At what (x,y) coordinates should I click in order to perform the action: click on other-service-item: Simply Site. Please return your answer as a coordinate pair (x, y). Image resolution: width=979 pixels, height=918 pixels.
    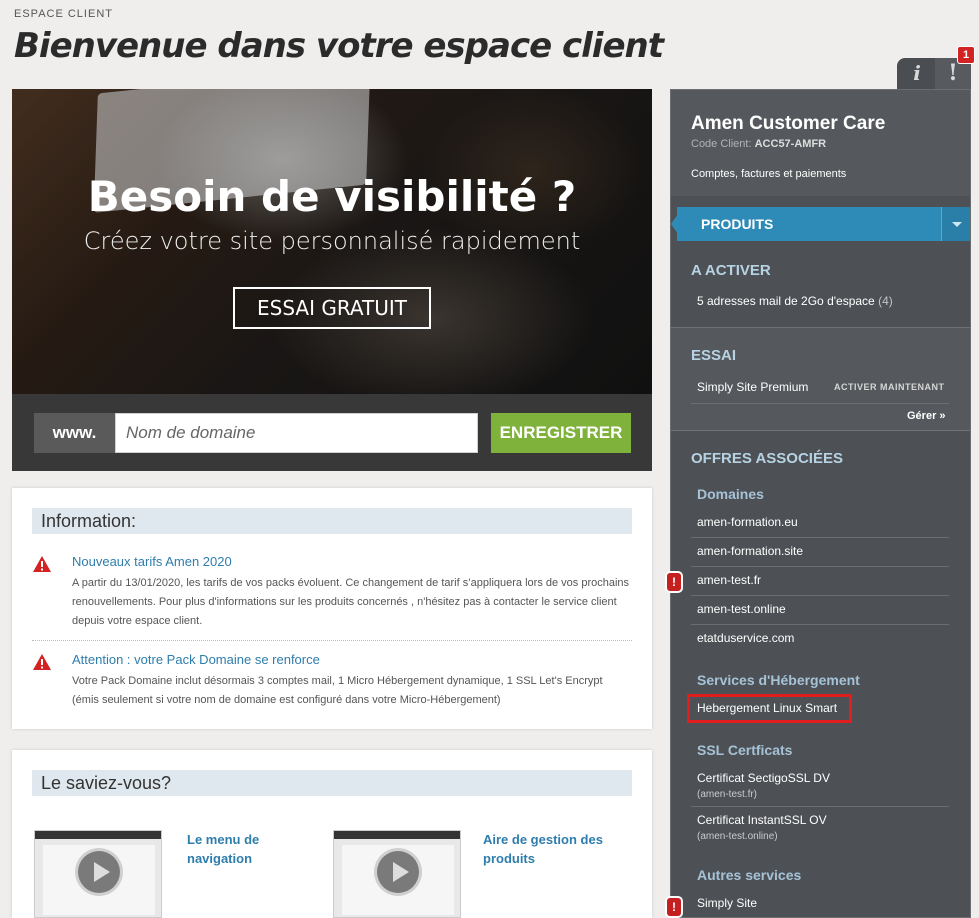
    Looking at the image, I should click on (727, 903).